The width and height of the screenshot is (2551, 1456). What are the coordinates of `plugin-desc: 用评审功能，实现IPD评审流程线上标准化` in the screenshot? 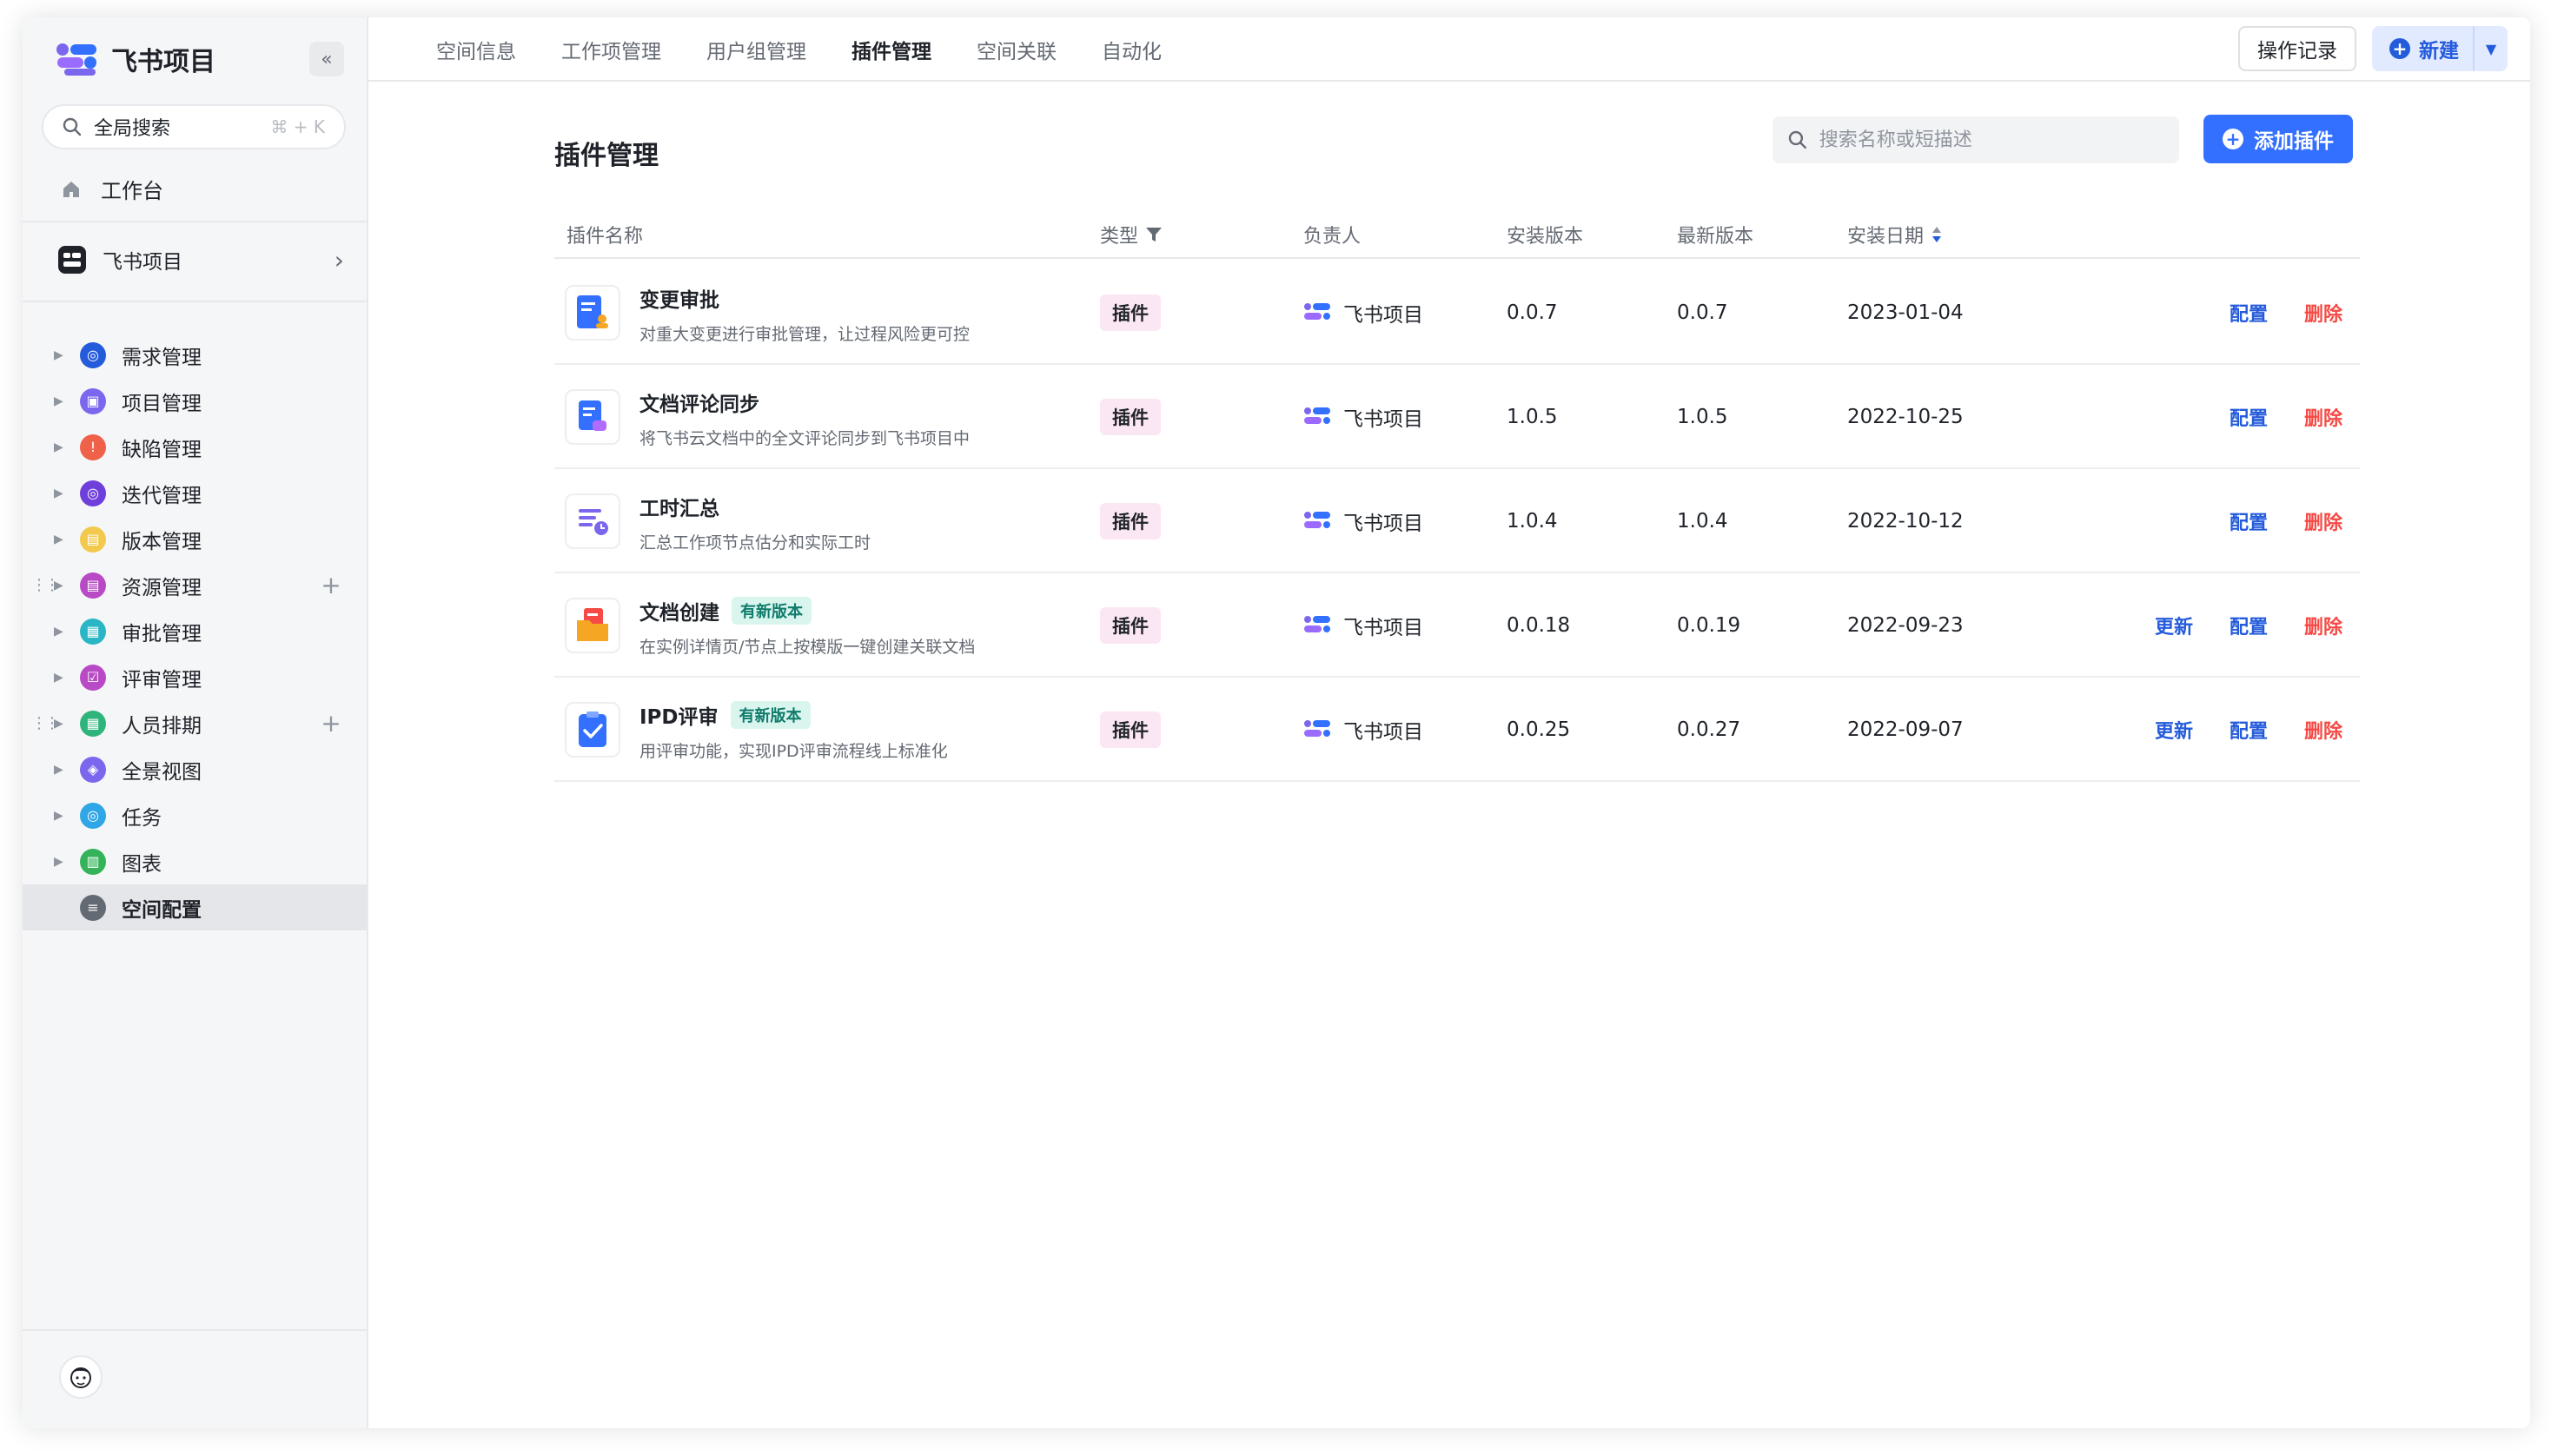 It's located at (793, 751).